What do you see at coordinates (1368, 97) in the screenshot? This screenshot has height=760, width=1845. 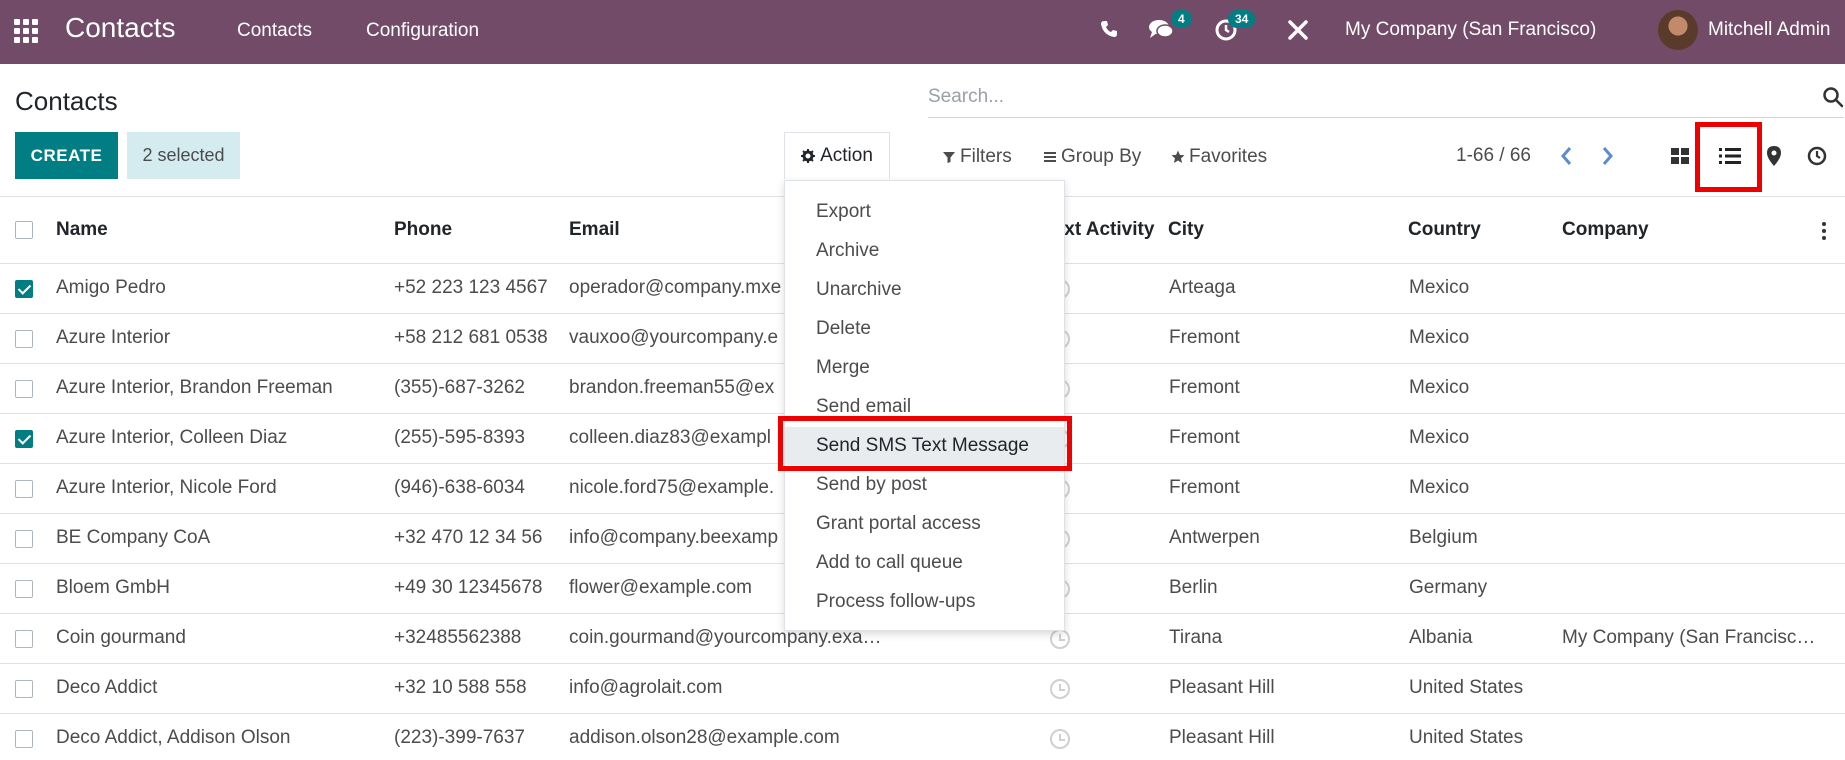 I see `search-input` at bounding box center [1368, 97].